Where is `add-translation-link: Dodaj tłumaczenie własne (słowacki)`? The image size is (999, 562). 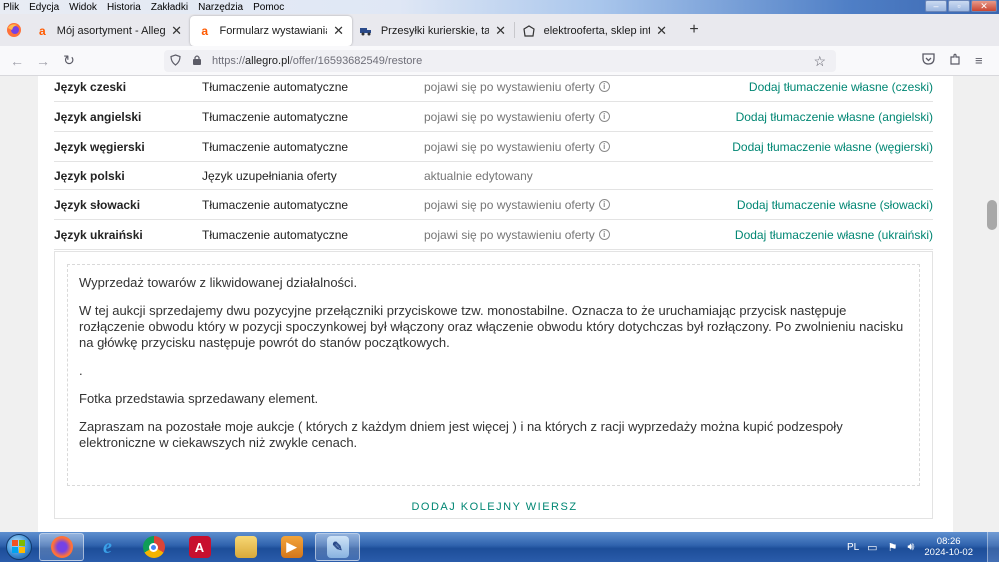 add-translation-link: Dodaj tłumaczenie własne (słowacki) is located at coordinates (835, 205).